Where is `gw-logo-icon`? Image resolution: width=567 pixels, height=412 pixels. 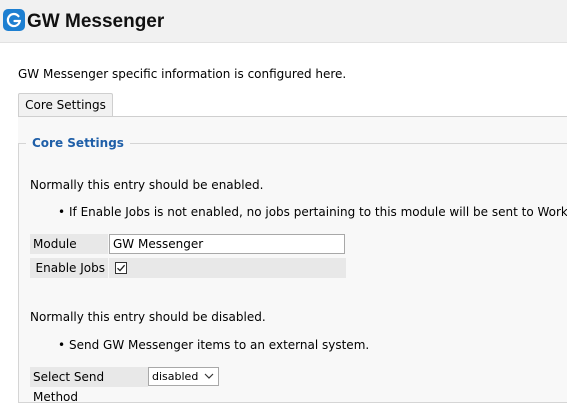 gw-logo-icon is located at coordinates (14, 20).